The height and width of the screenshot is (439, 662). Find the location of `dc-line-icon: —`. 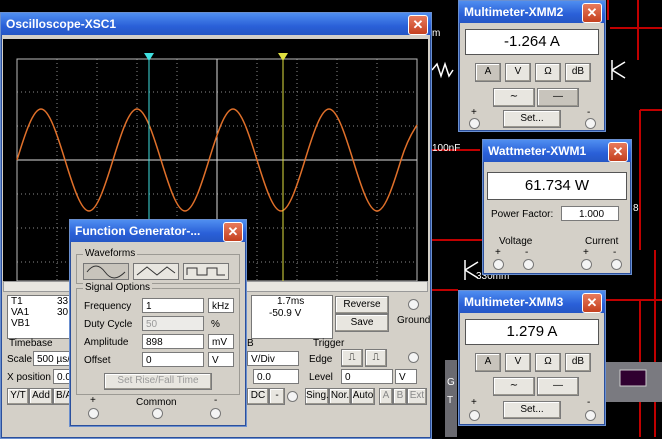

dc-line-icon: — is located at coordinates (558, 385).